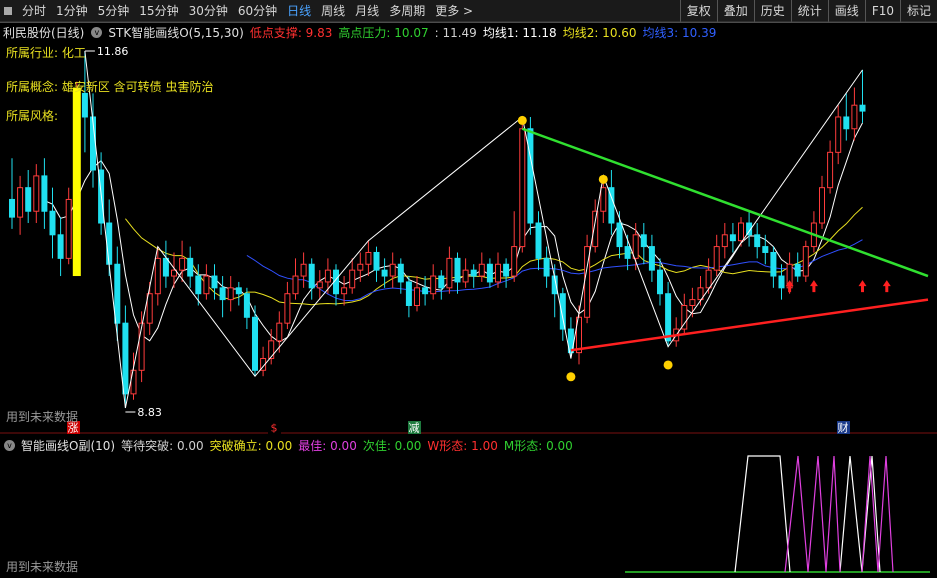 Image resolution: width=937 pixels, height=578 pixels. Describe the element at coordinates (42, 417) in the screenshot. I see `future-data-label-main: 用到未来数据` at that location.